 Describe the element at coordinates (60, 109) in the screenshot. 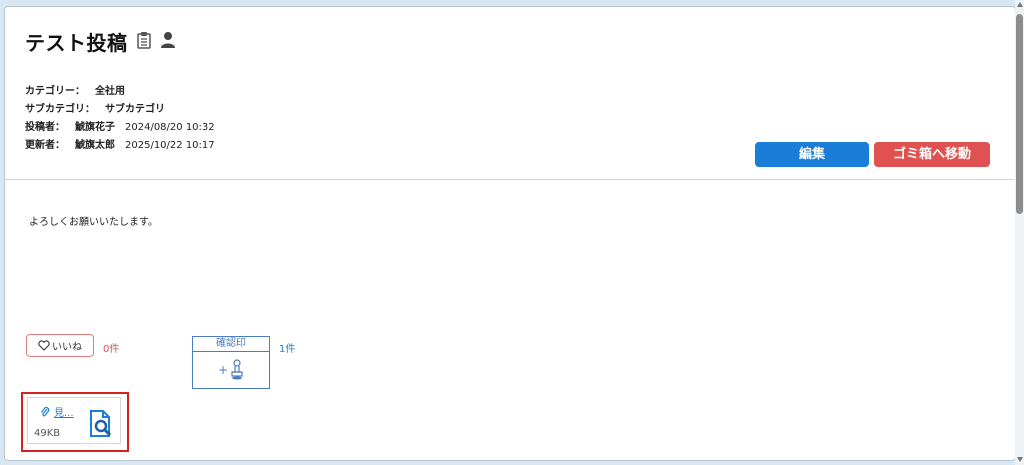

I see `subcategory-label: サブカテゴリ：` at that location.